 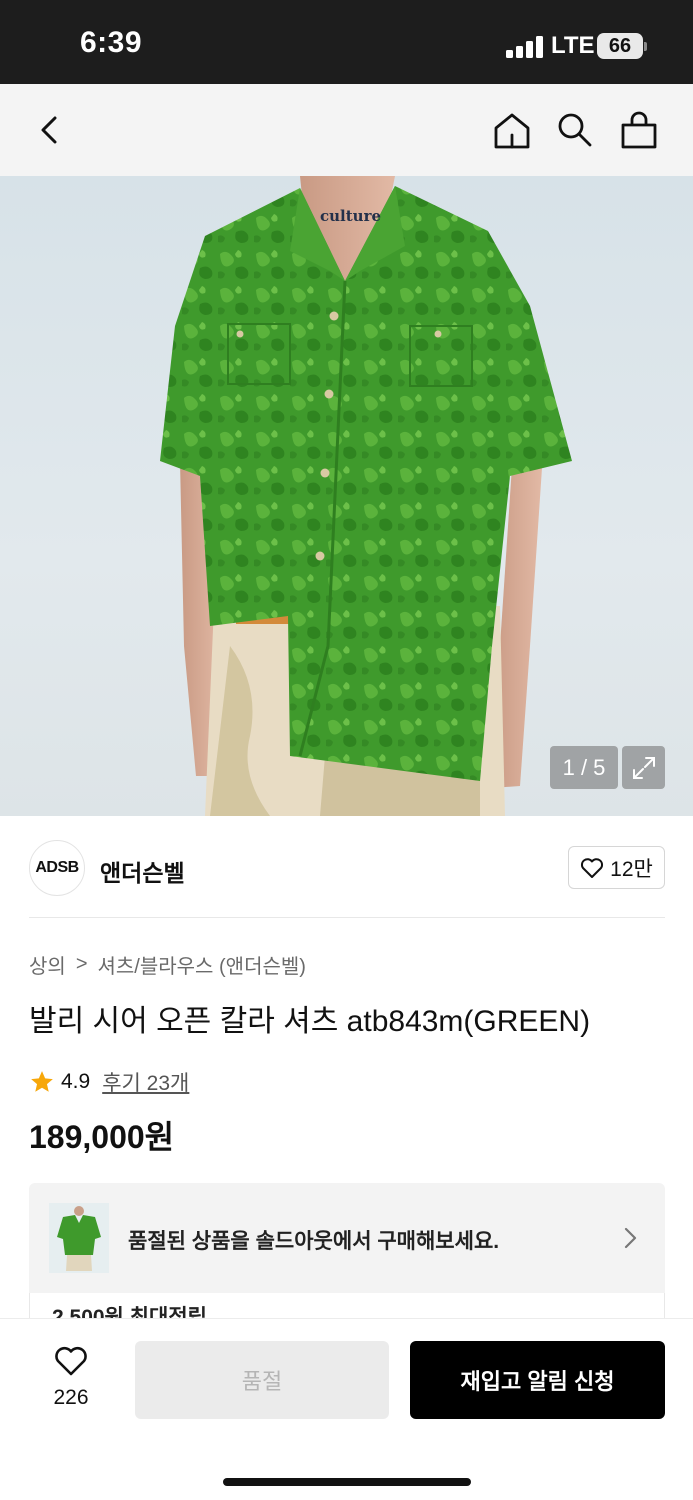 I want to click on home-indicator, so click(x=347, y=1482).